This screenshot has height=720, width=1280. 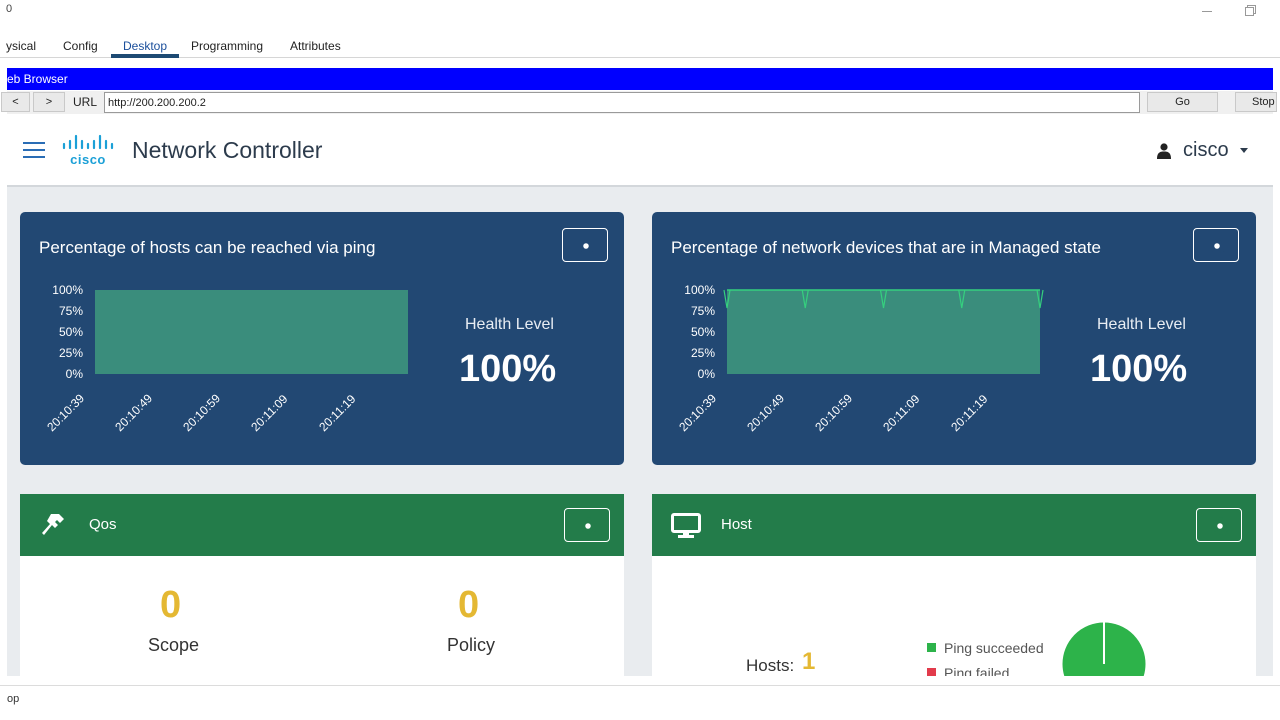 I want to click on tab-attributes: Attributes, so click(x=315, y=48).